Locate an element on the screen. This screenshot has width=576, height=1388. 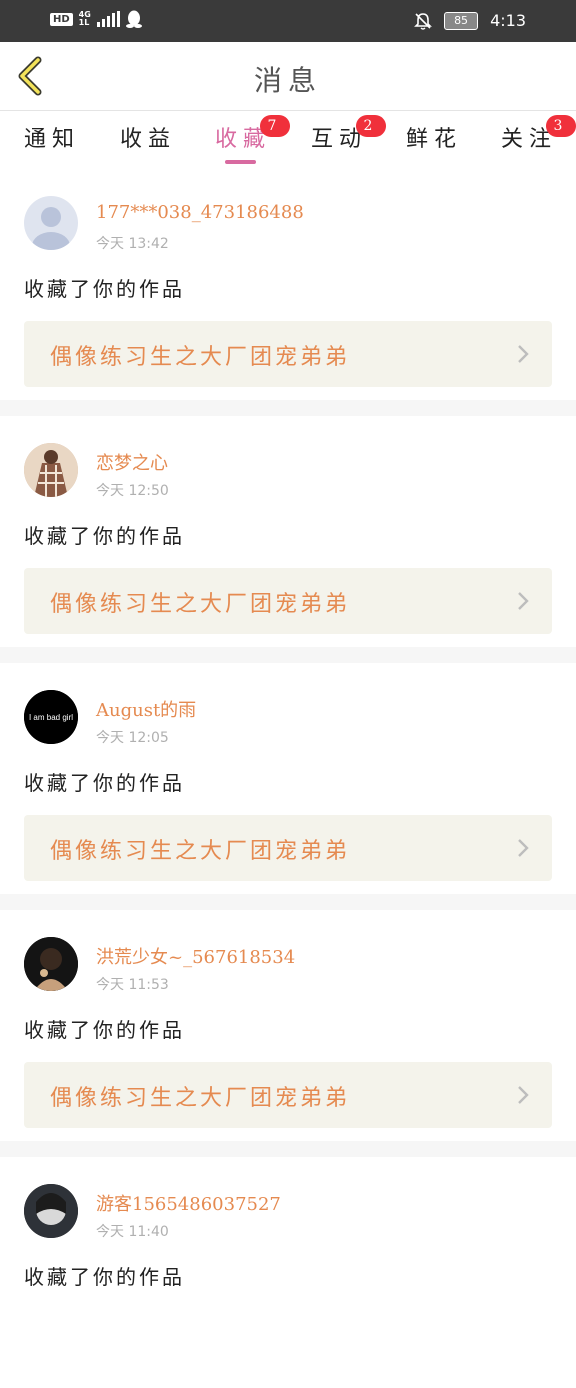
tab-interaction: 互动 2 is located at coordinates (348, 134).